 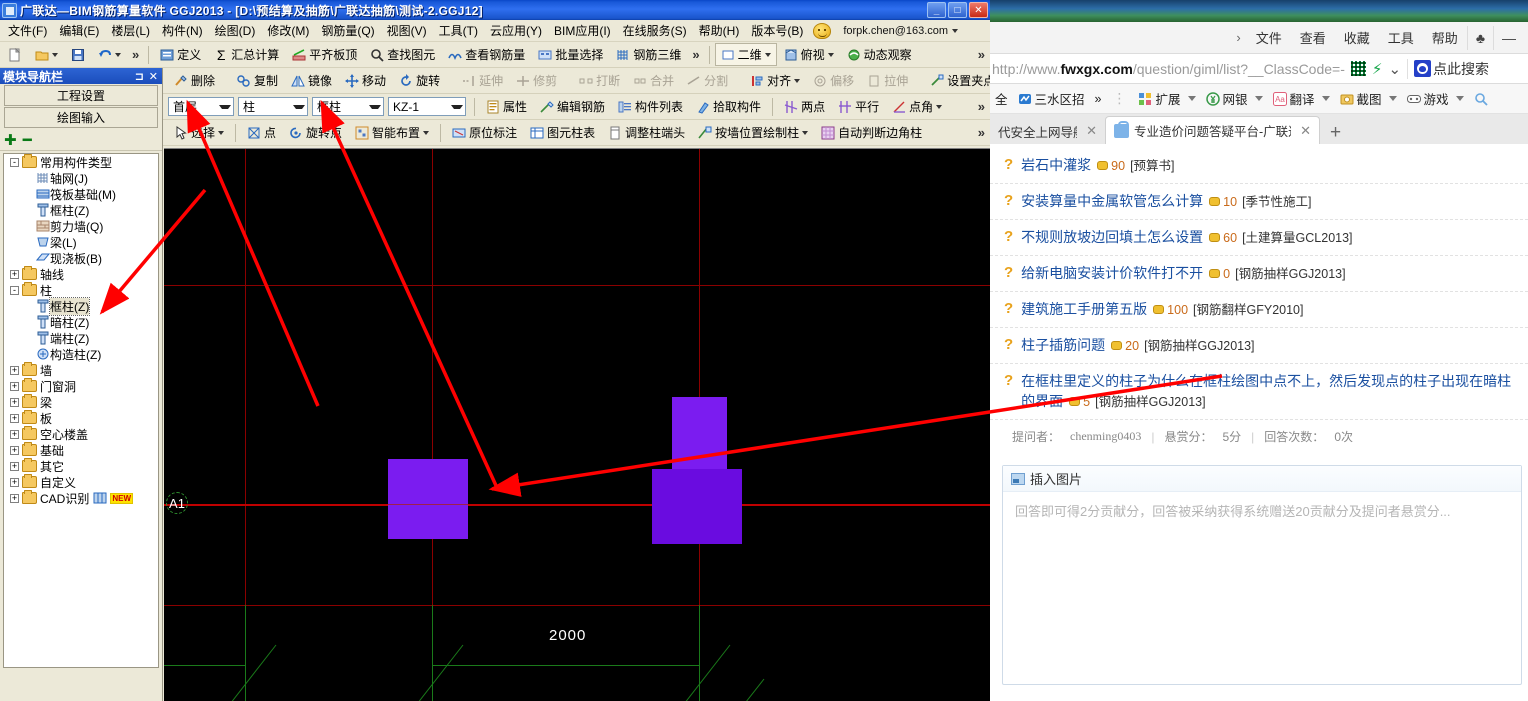 What do you see at coordinates (407, 30) in the screenshot?
I see `menu-view: 视图(V)` at bounding box center [407, 30].